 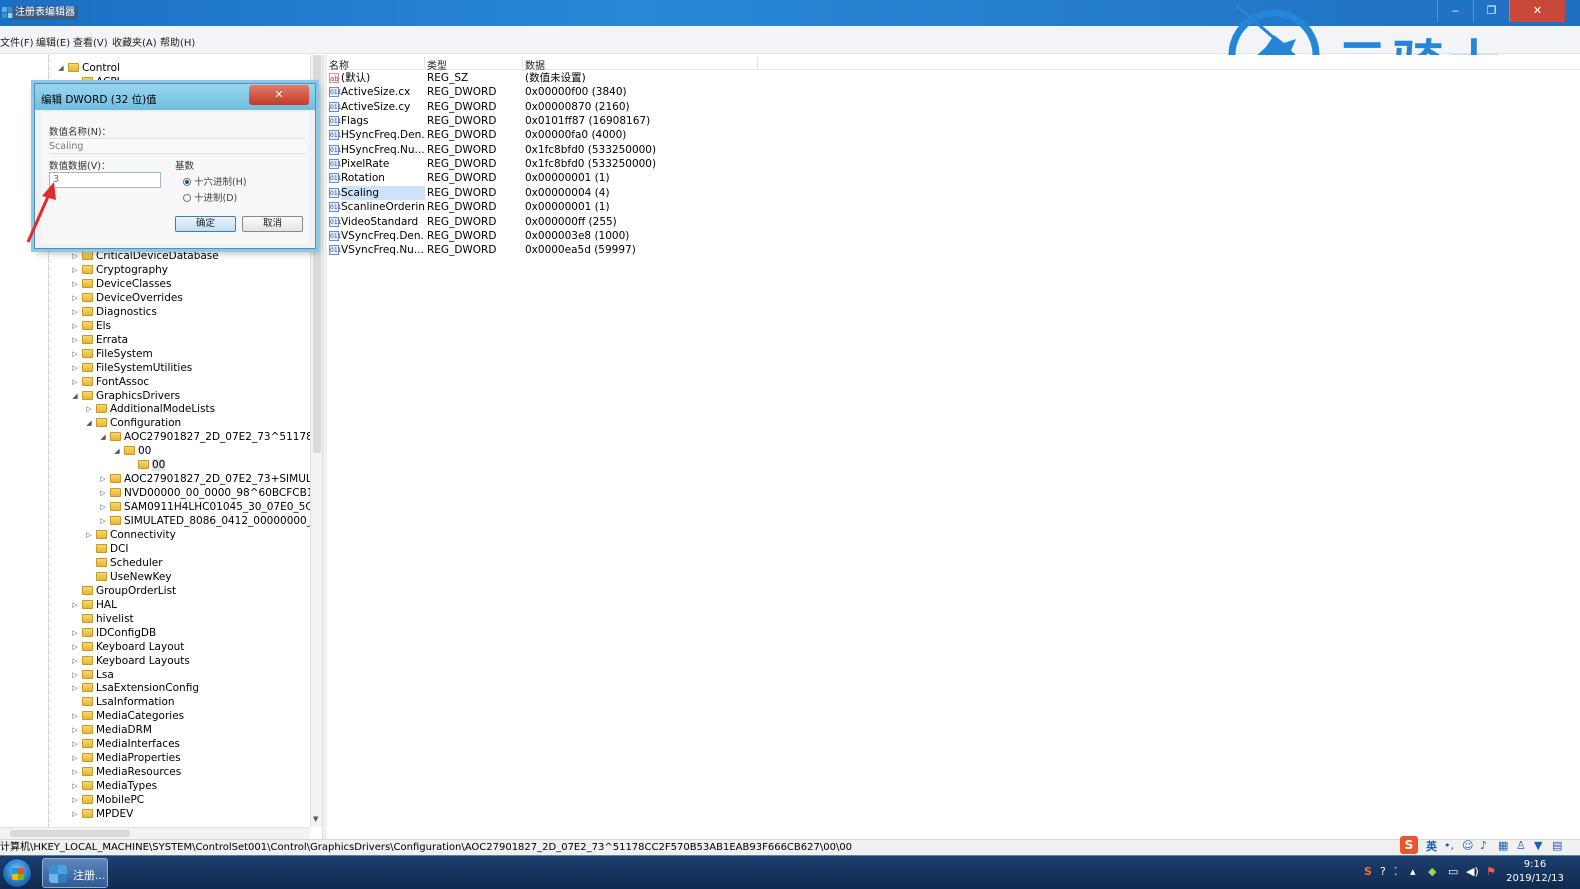 What do you see at coordinates (90, 41) in the screenshot?
I see `menu-view: 查看(V)` at bounding box center [90, 41].